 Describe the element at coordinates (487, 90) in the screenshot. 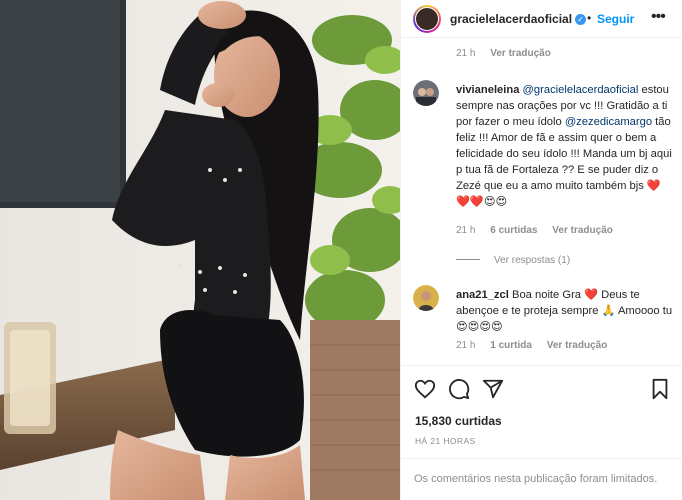

I see `comment-username: vivianeleina` at that location.